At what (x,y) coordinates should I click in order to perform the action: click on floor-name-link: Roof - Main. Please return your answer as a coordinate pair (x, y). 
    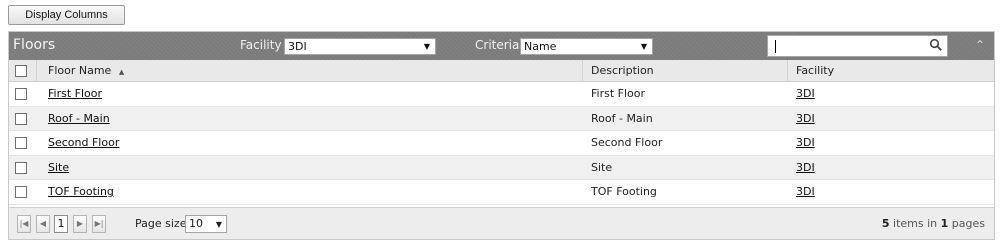
    Looking at the image, I should click on (79, 119).